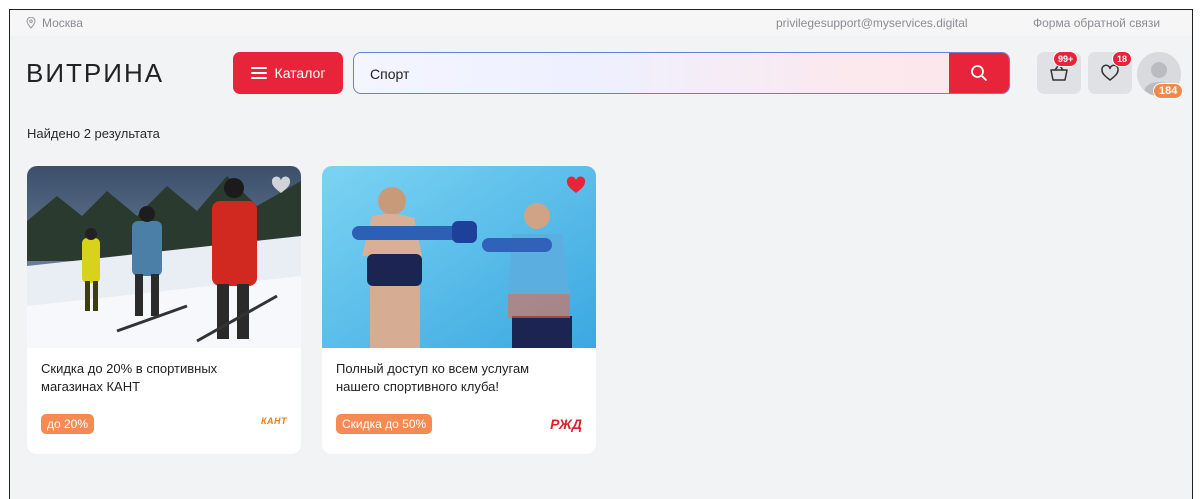 The image size is (1203, 499). Describe the element at coordinates (95, 73) in the screenshot. I see `logo: ВИТРИНА` at that location.